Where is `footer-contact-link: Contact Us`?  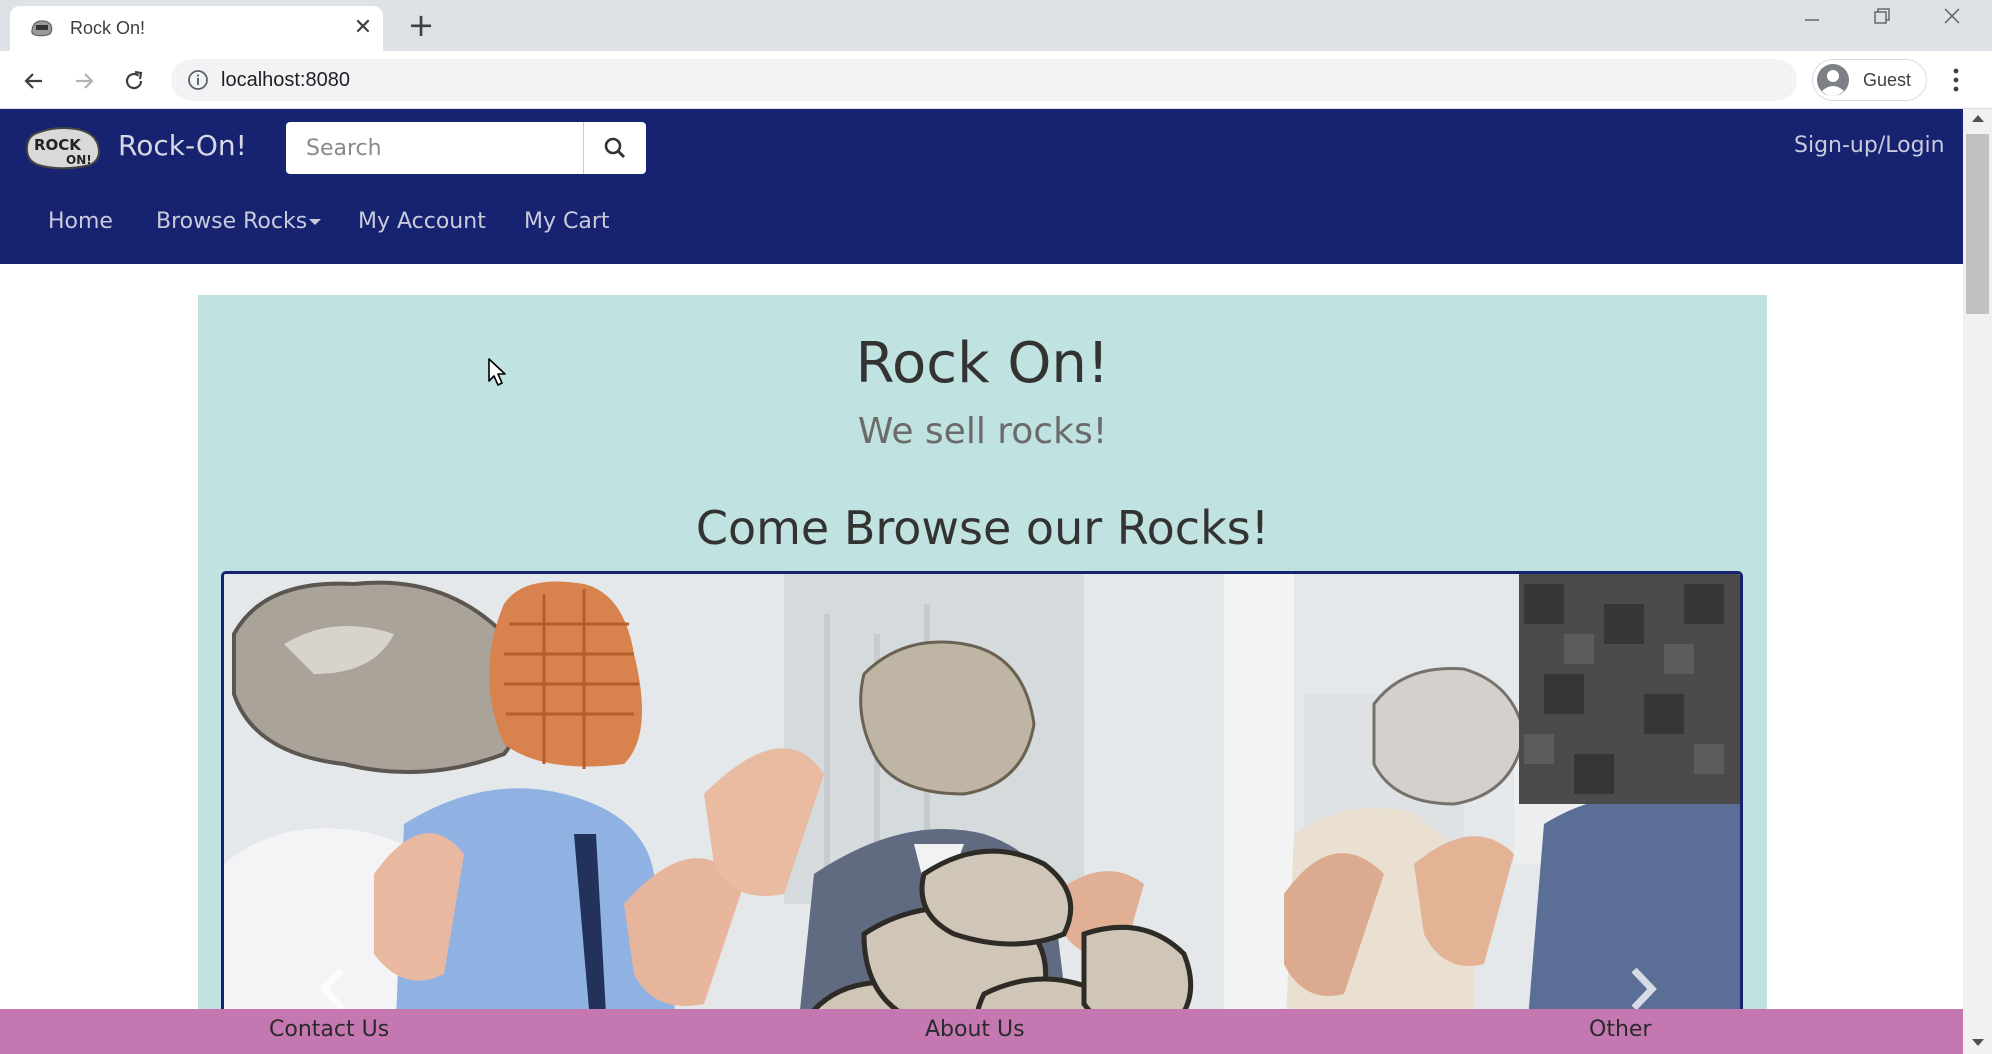
footer-contact-link: Contact Us is located at coordinates (329, 1029).